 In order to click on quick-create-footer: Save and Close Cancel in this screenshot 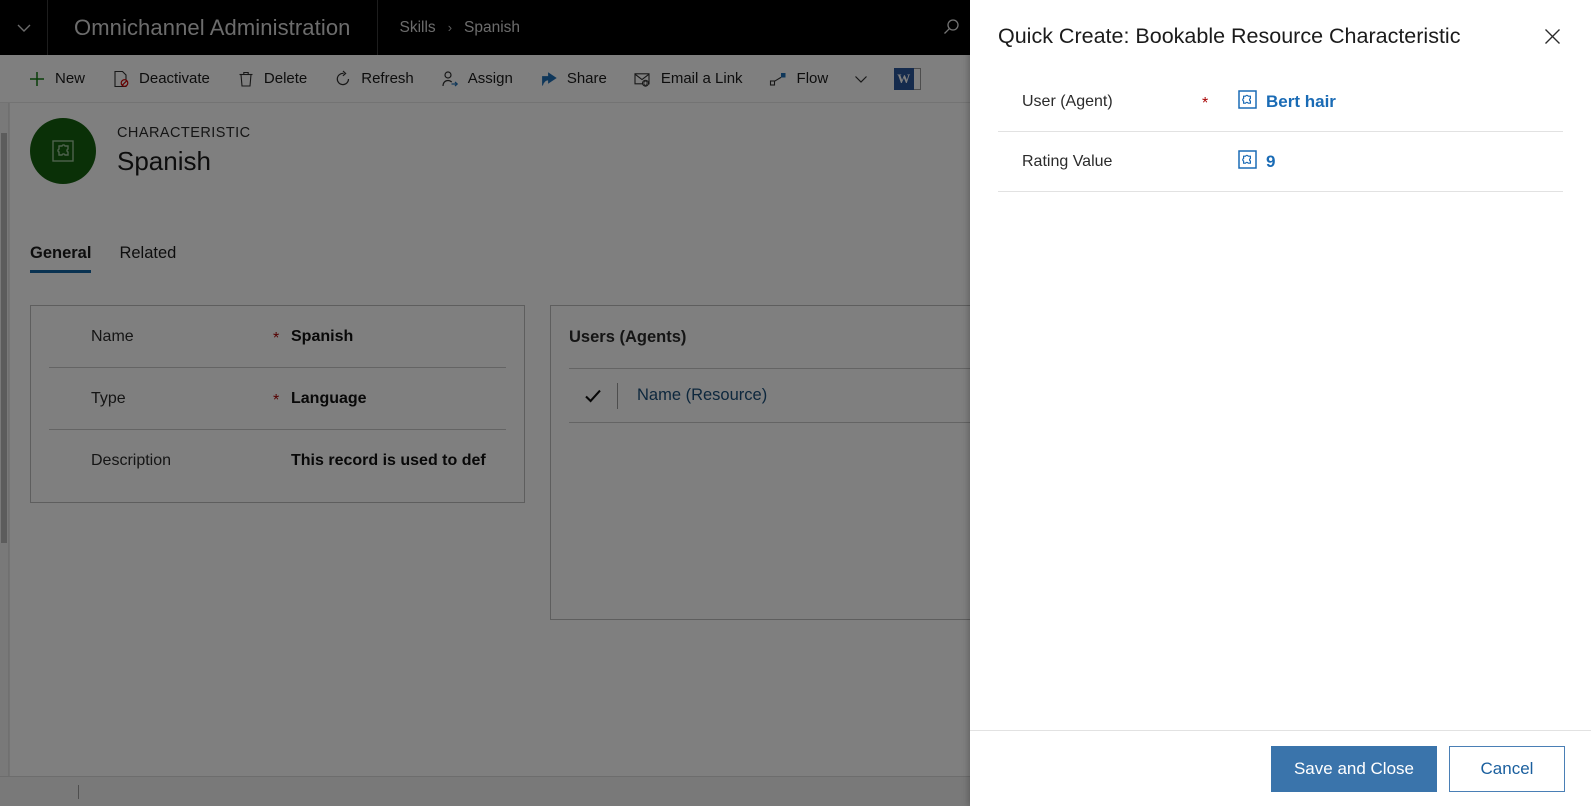, I will do `click(1280, 768)`.